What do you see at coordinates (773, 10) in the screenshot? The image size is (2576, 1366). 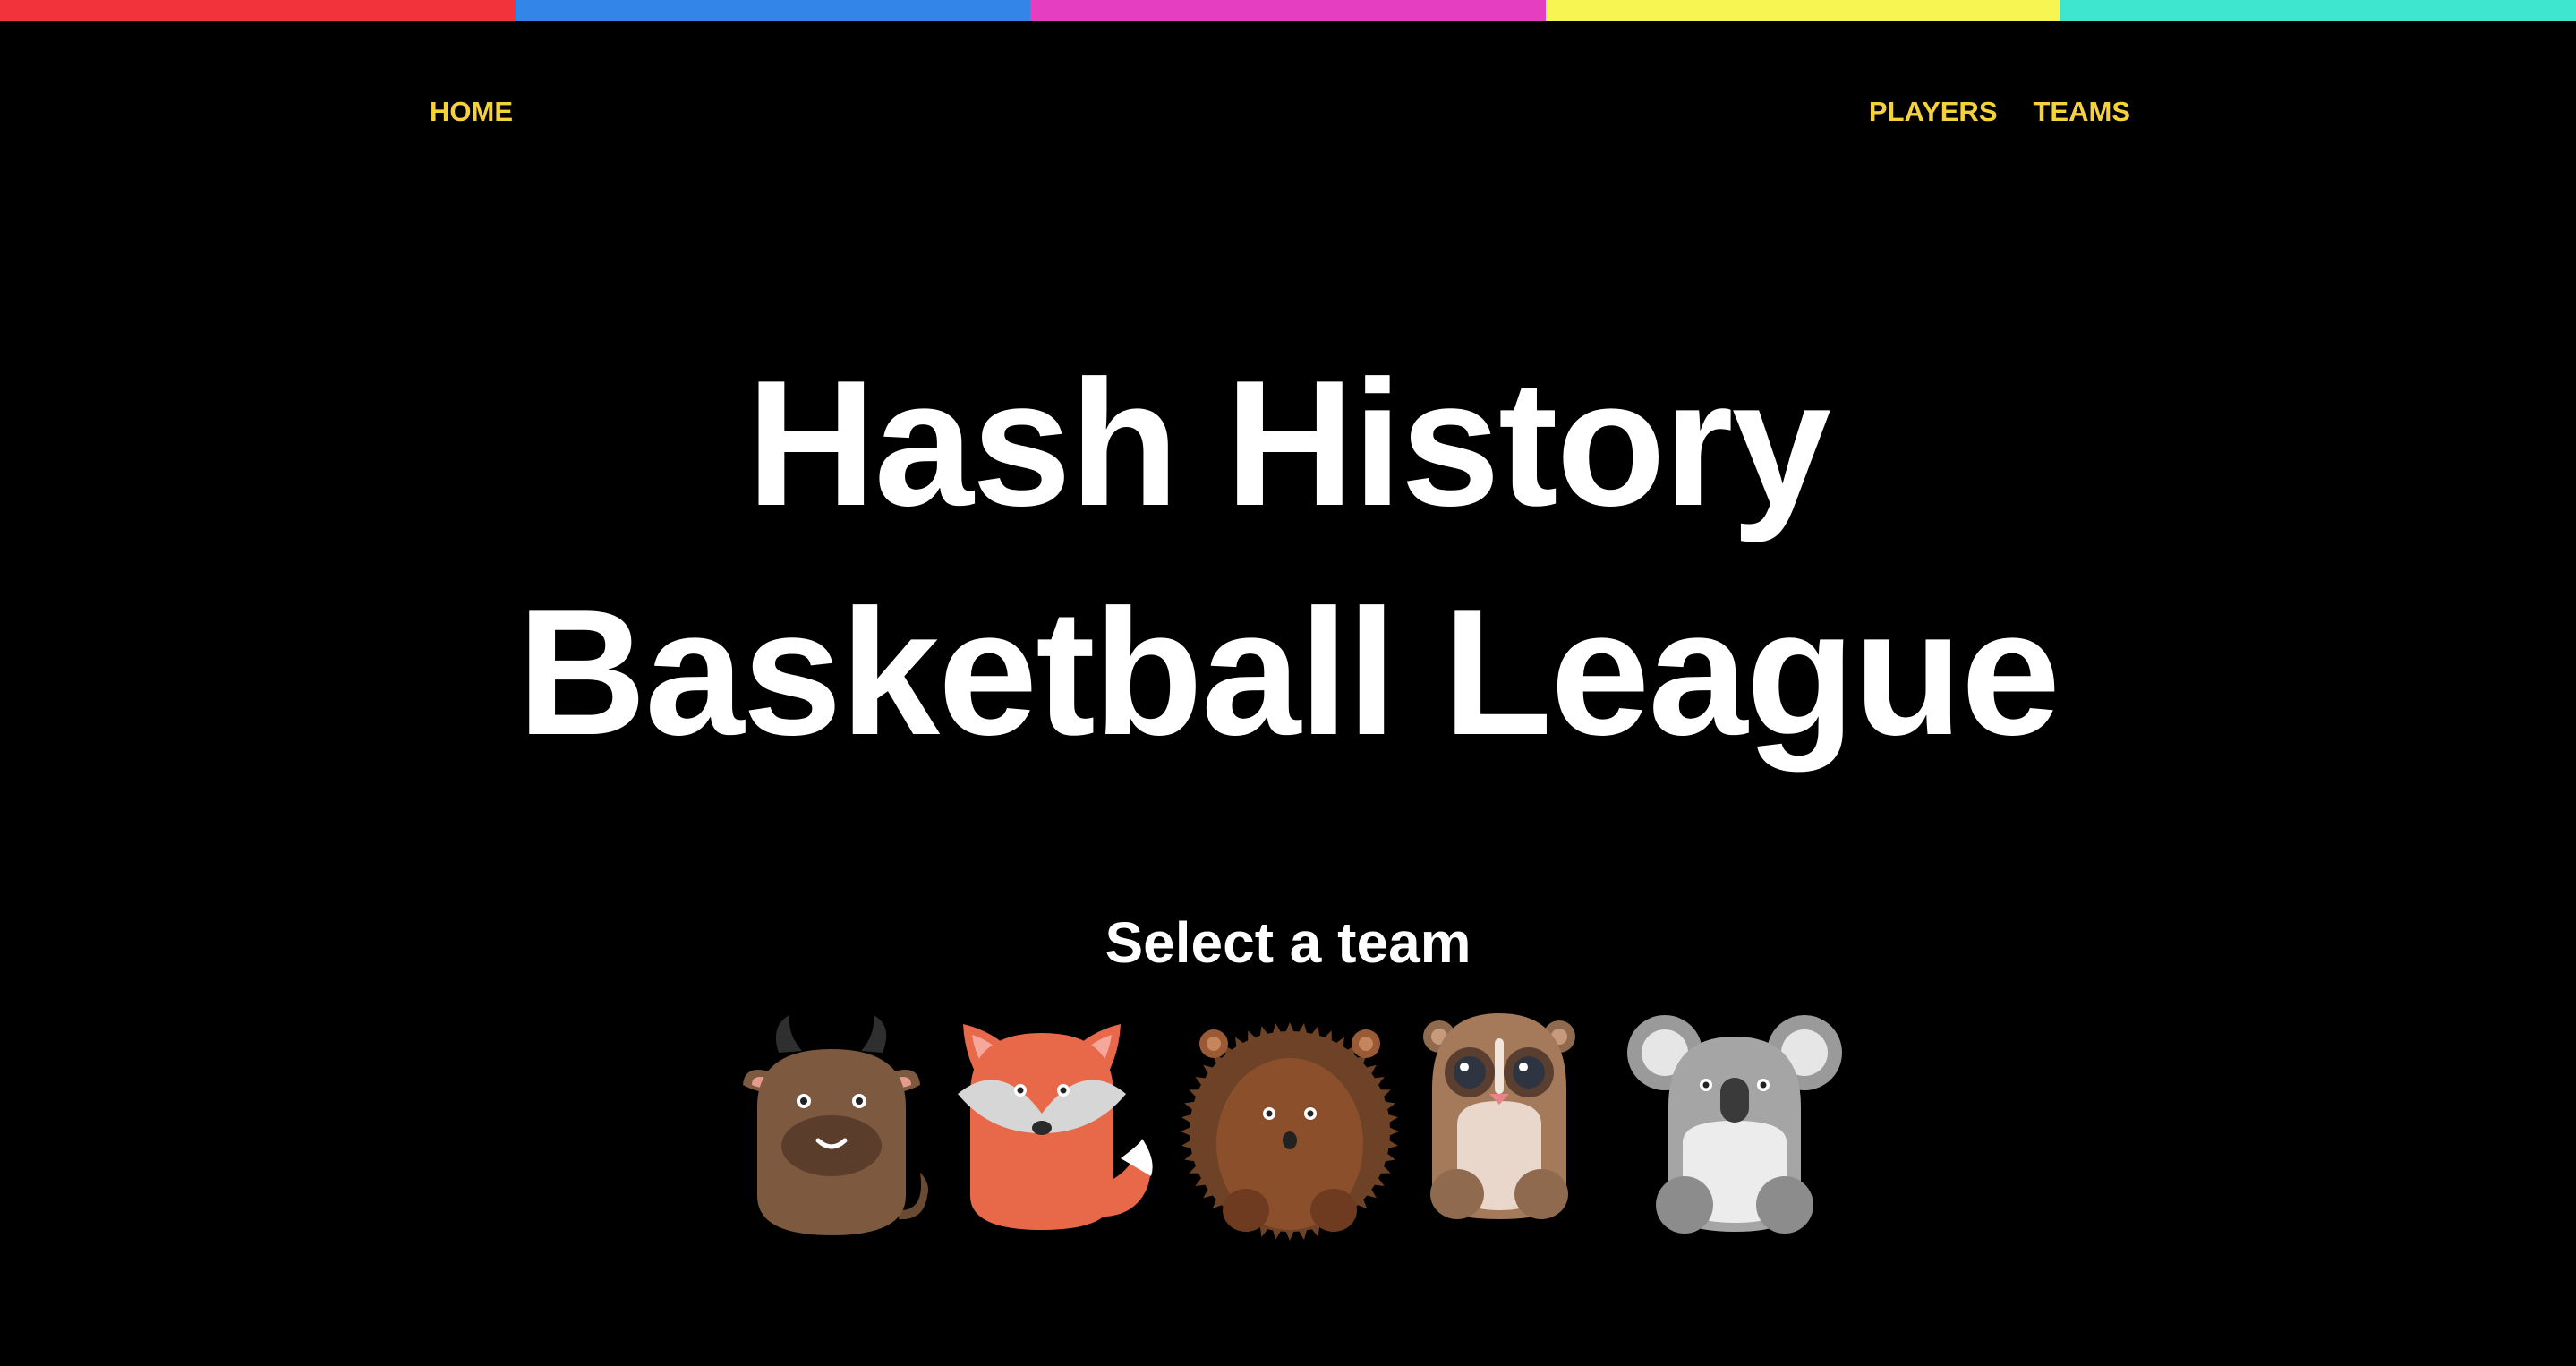 I see `stripe-segment-blue` at bounding box center [773, 10].